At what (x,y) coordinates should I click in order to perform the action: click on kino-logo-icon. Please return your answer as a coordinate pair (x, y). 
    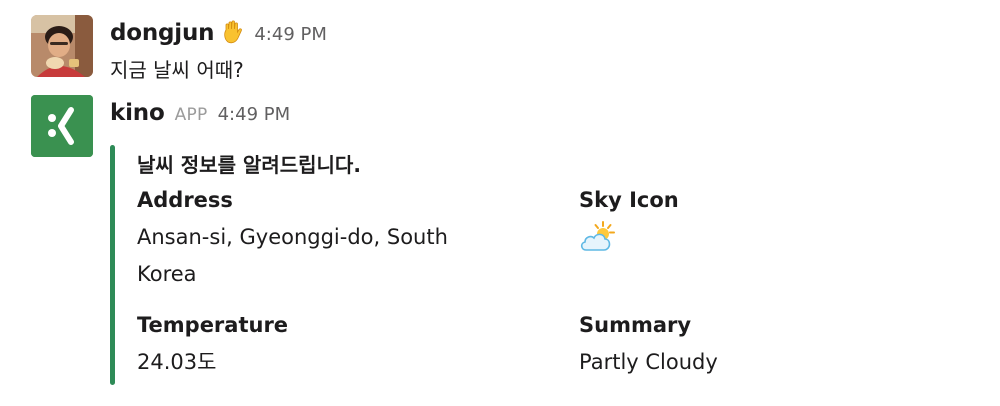
    Looking at the image, I should click on (62, 126).